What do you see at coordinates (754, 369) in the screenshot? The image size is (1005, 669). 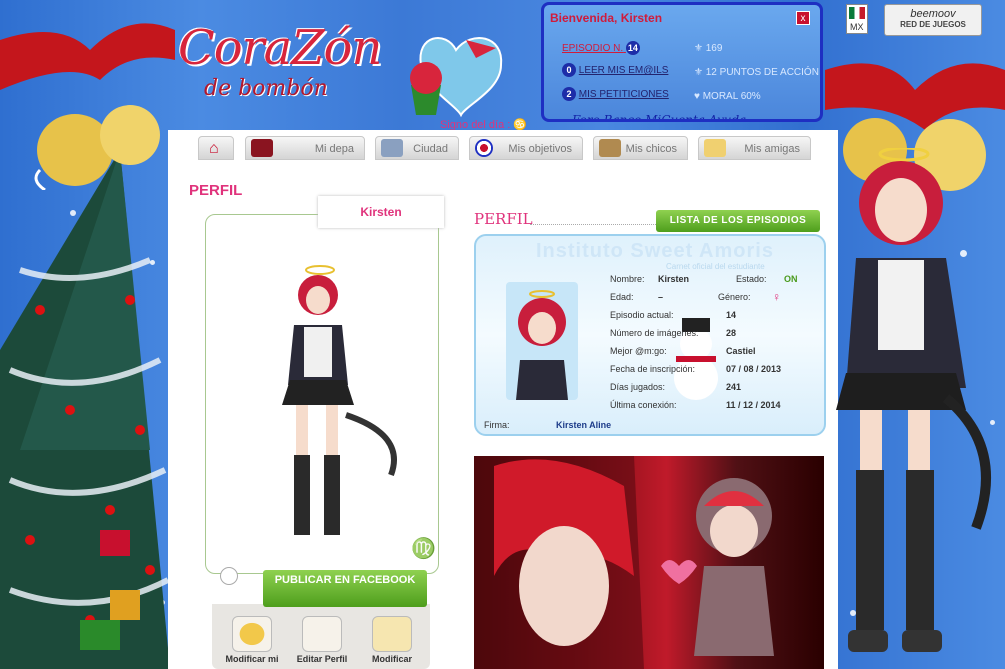 I see `field-value: 07 / 08 / 2013` at bounding box center [754, 369].